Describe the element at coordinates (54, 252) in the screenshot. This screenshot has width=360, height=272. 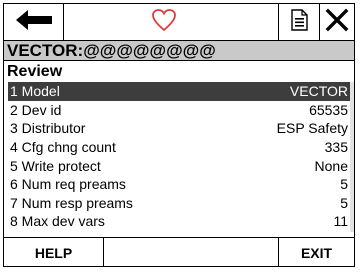
I see `help-button: HELP` at that location.